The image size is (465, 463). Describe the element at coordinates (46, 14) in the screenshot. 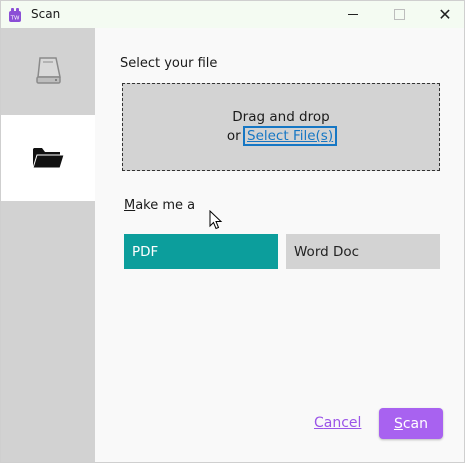

I see `window-title: Scan` at that location.